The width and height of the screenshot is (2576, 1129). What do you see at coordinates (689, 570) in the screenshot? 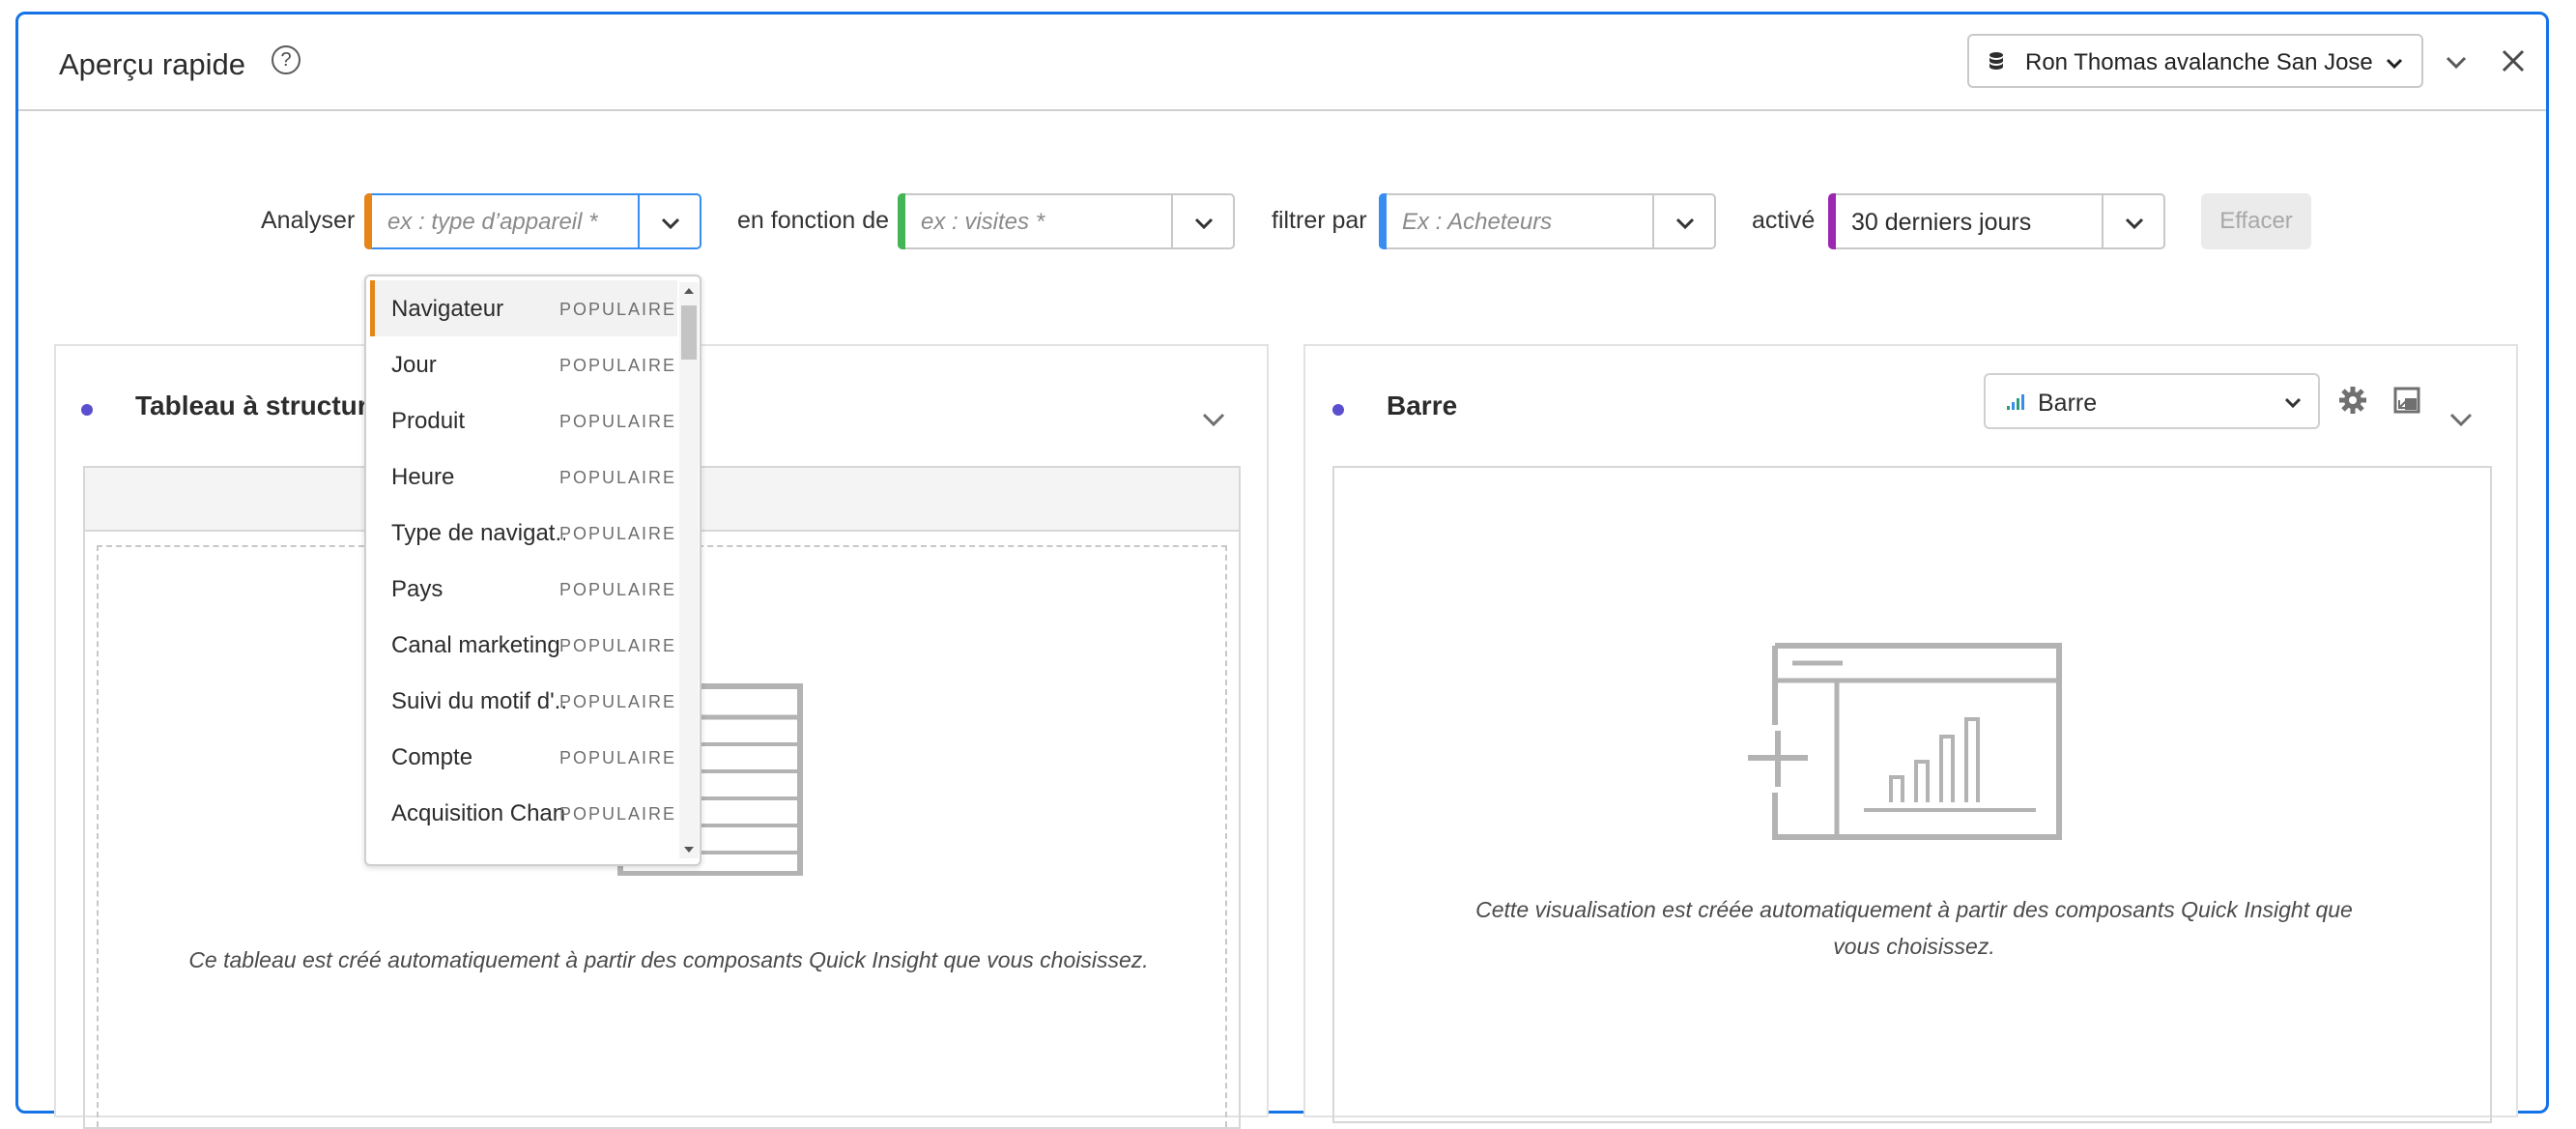
I see `scrollbar-track` at bounding box center [689, 570].